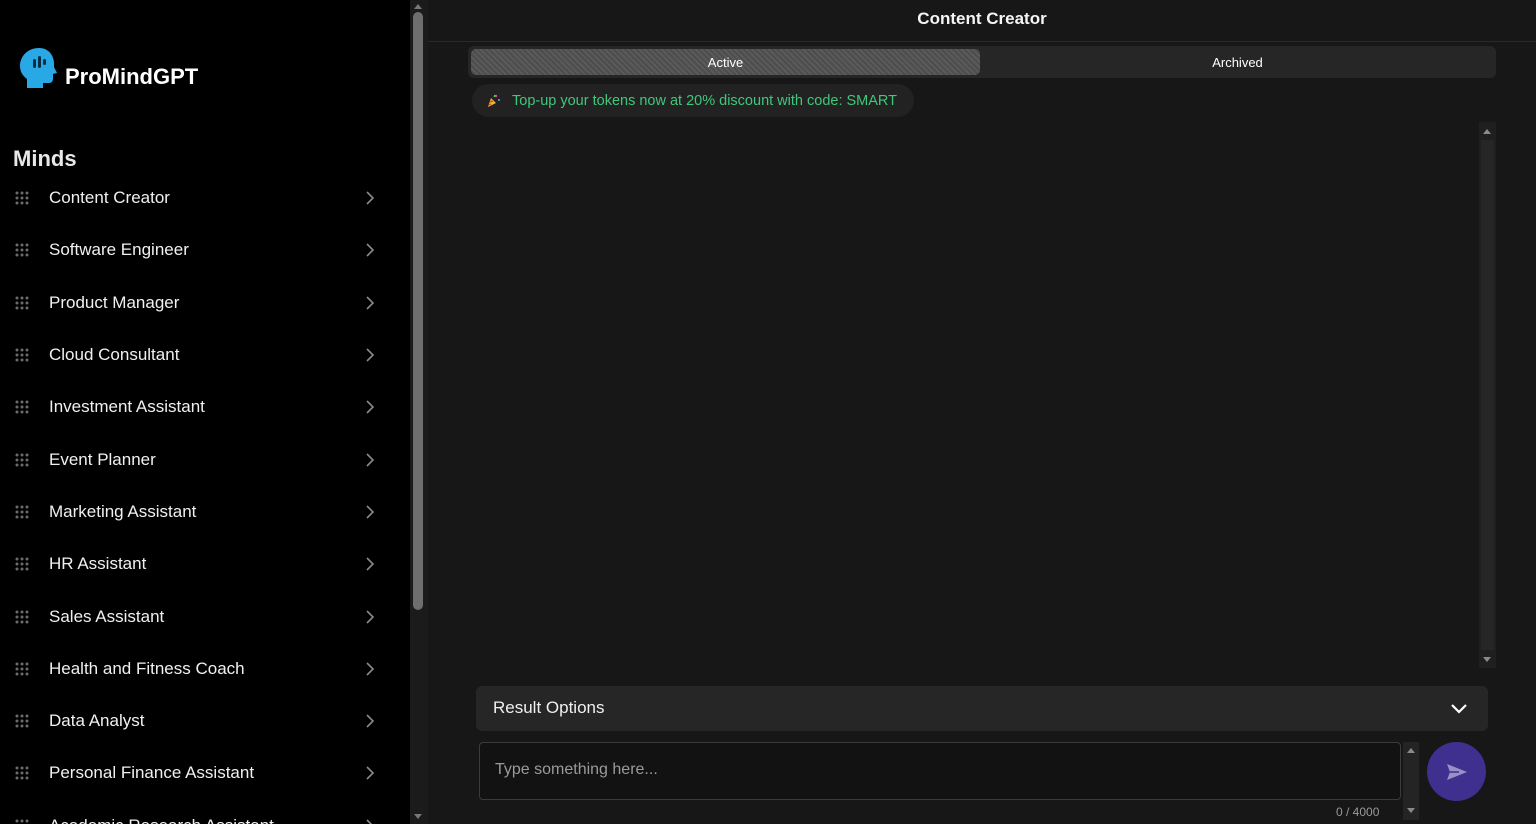 The image size is (1536, 824). I want to click on result-options-accordion: Result Options, so click(982, 708).